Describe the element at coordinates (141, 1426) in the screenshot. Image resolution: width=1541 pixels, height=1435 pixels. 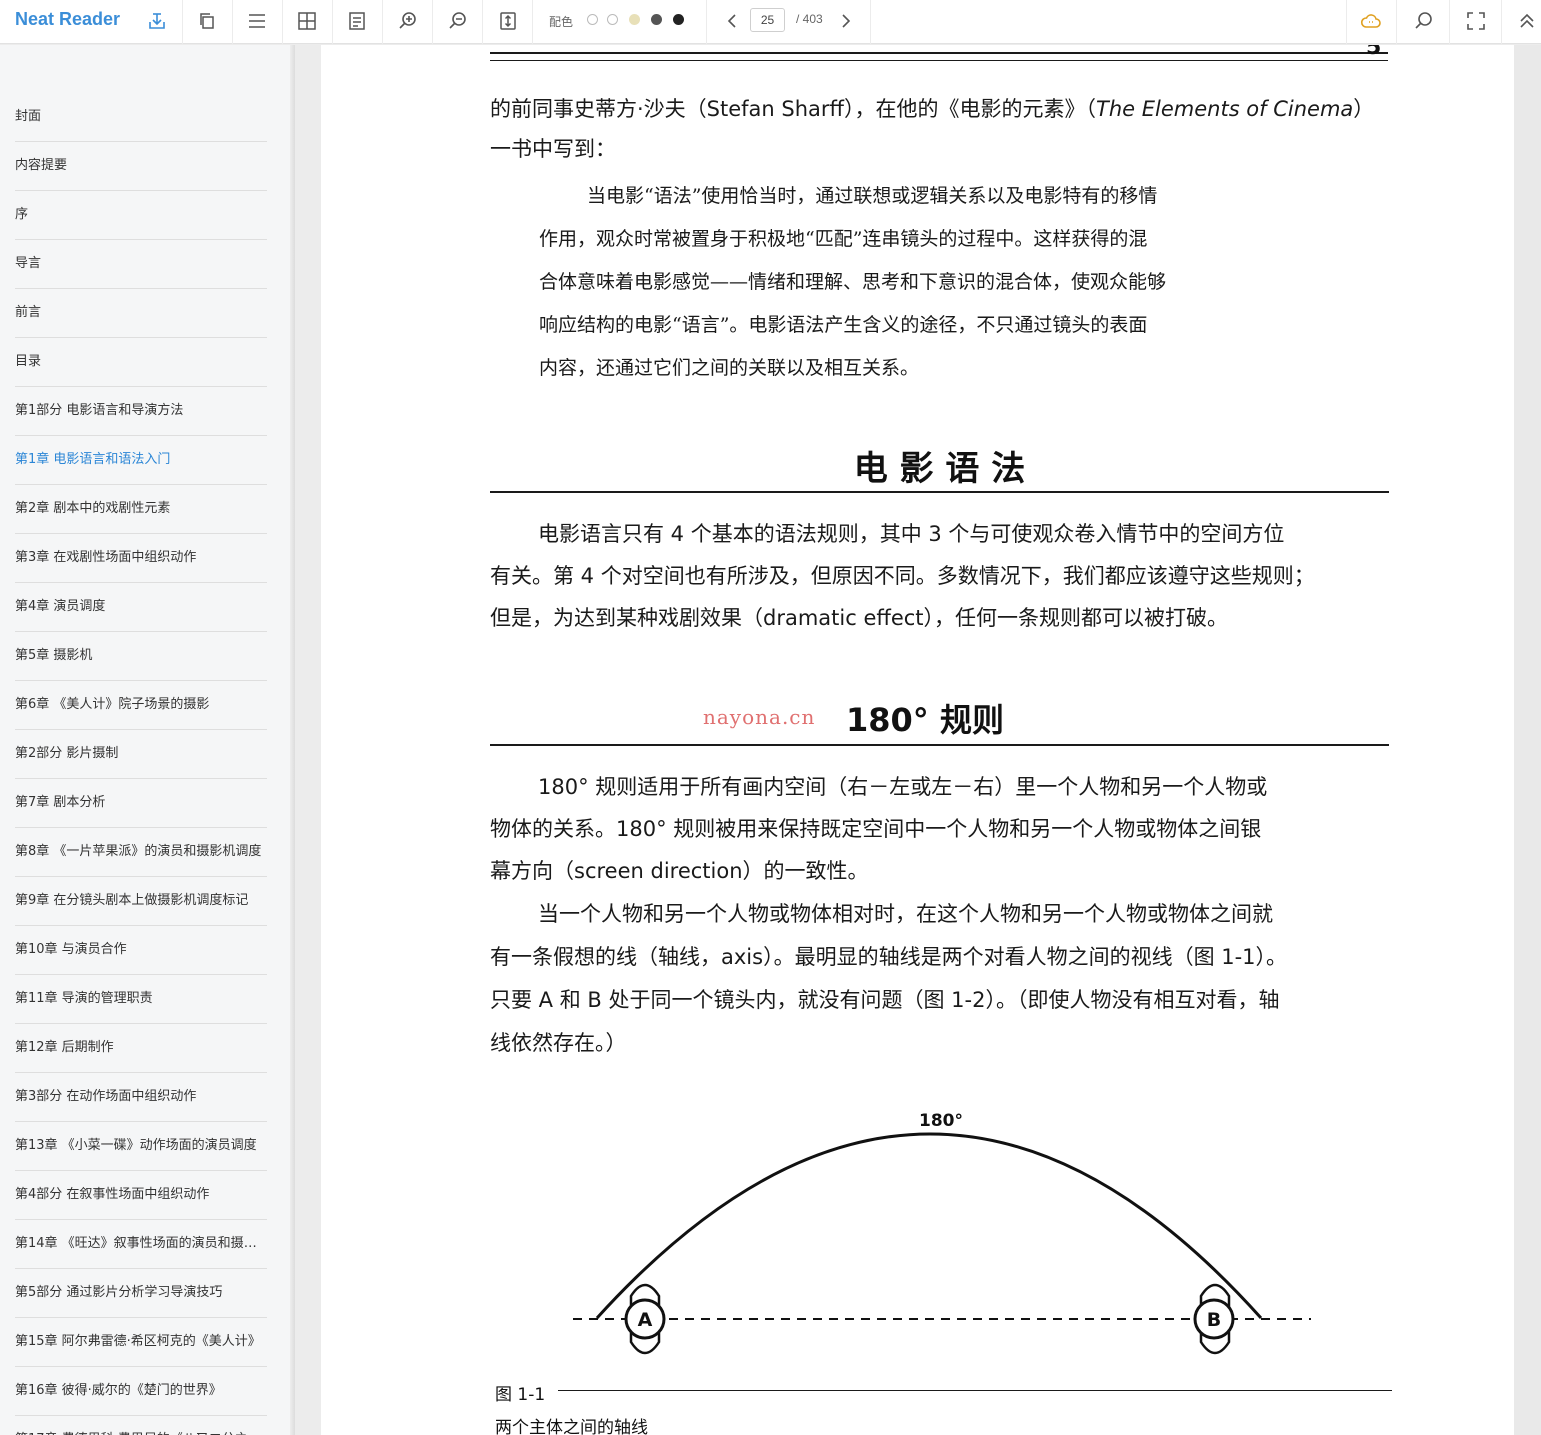
I see `toc-item: 第17章 费德里科·费里尼的《八又二分之一》` at that location.